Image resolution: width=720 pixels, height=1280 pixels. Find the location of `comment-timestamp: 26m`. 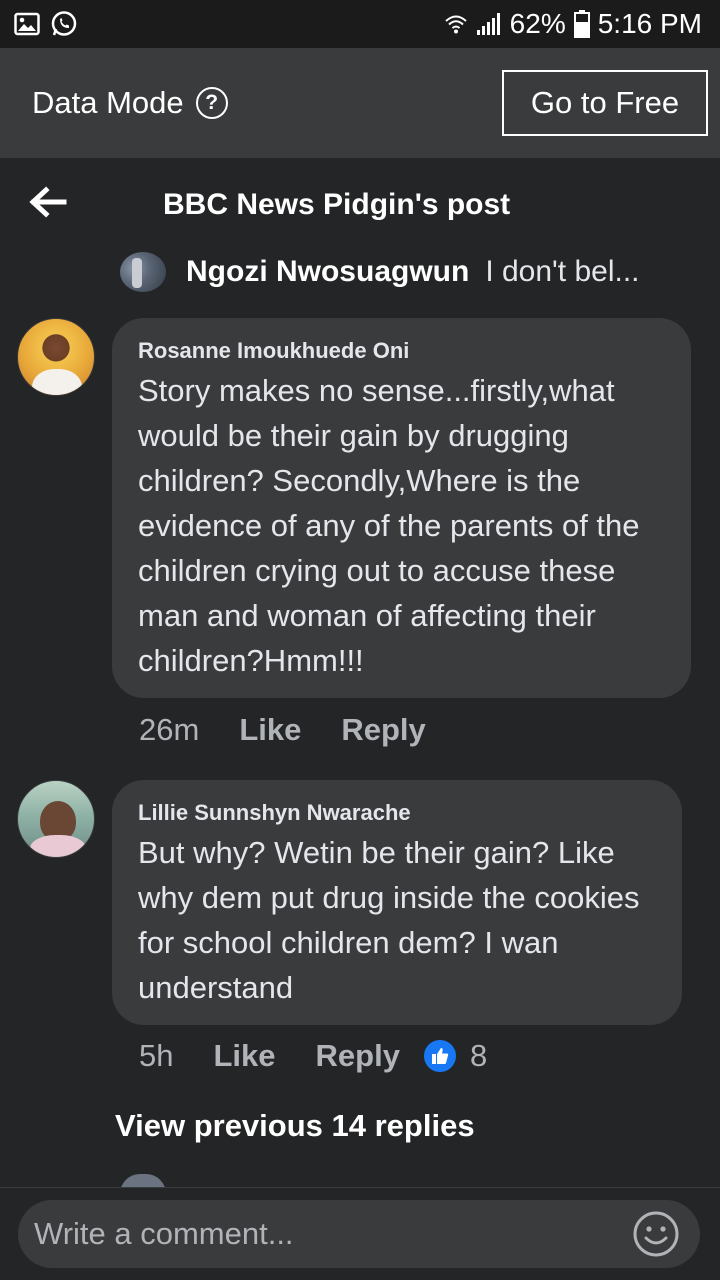

comment-timestamp: 26m is located at coordinates (169, 729).